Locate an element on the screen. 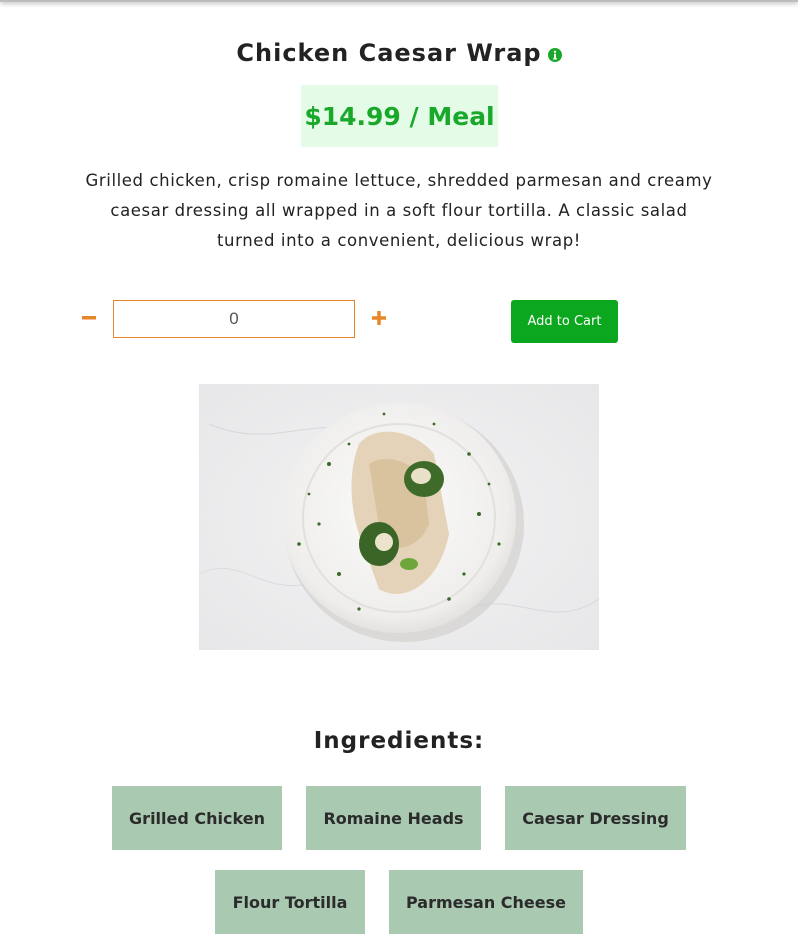 This screenshot has height=937, width=798. ingredient-chip-romaine-heads: Romaine Heads is located at coordinates (393, 818).